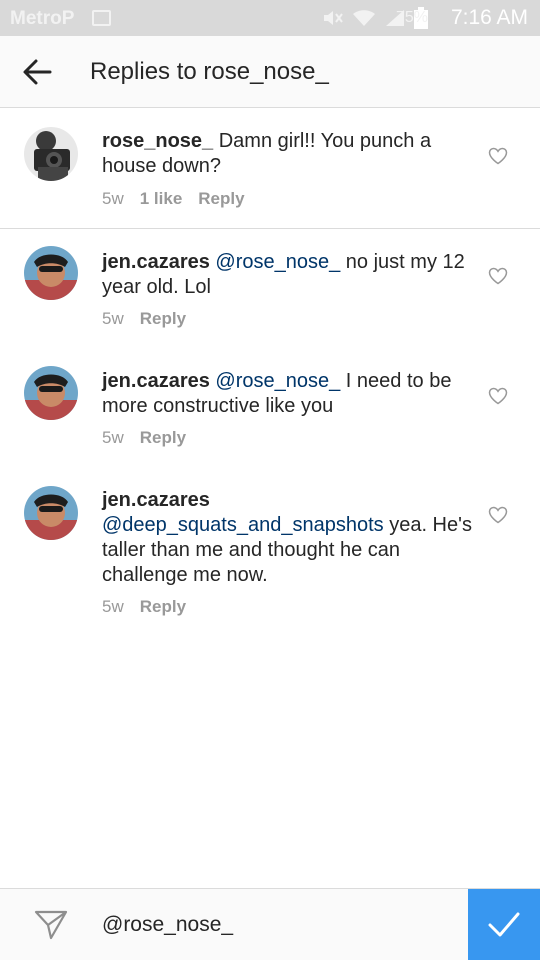 This screenshot has width=540, height=960. What do you see at coordinates (333, 18) in the screenshot?
I see `mute-icon` at bounding box center [333, 18].